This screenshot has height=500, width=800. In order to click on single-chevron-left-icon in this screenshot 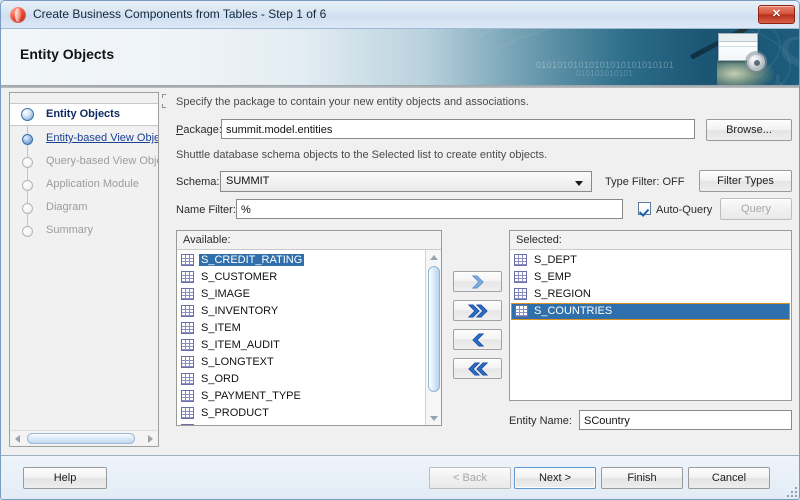, I will do `click(478, 340)`.